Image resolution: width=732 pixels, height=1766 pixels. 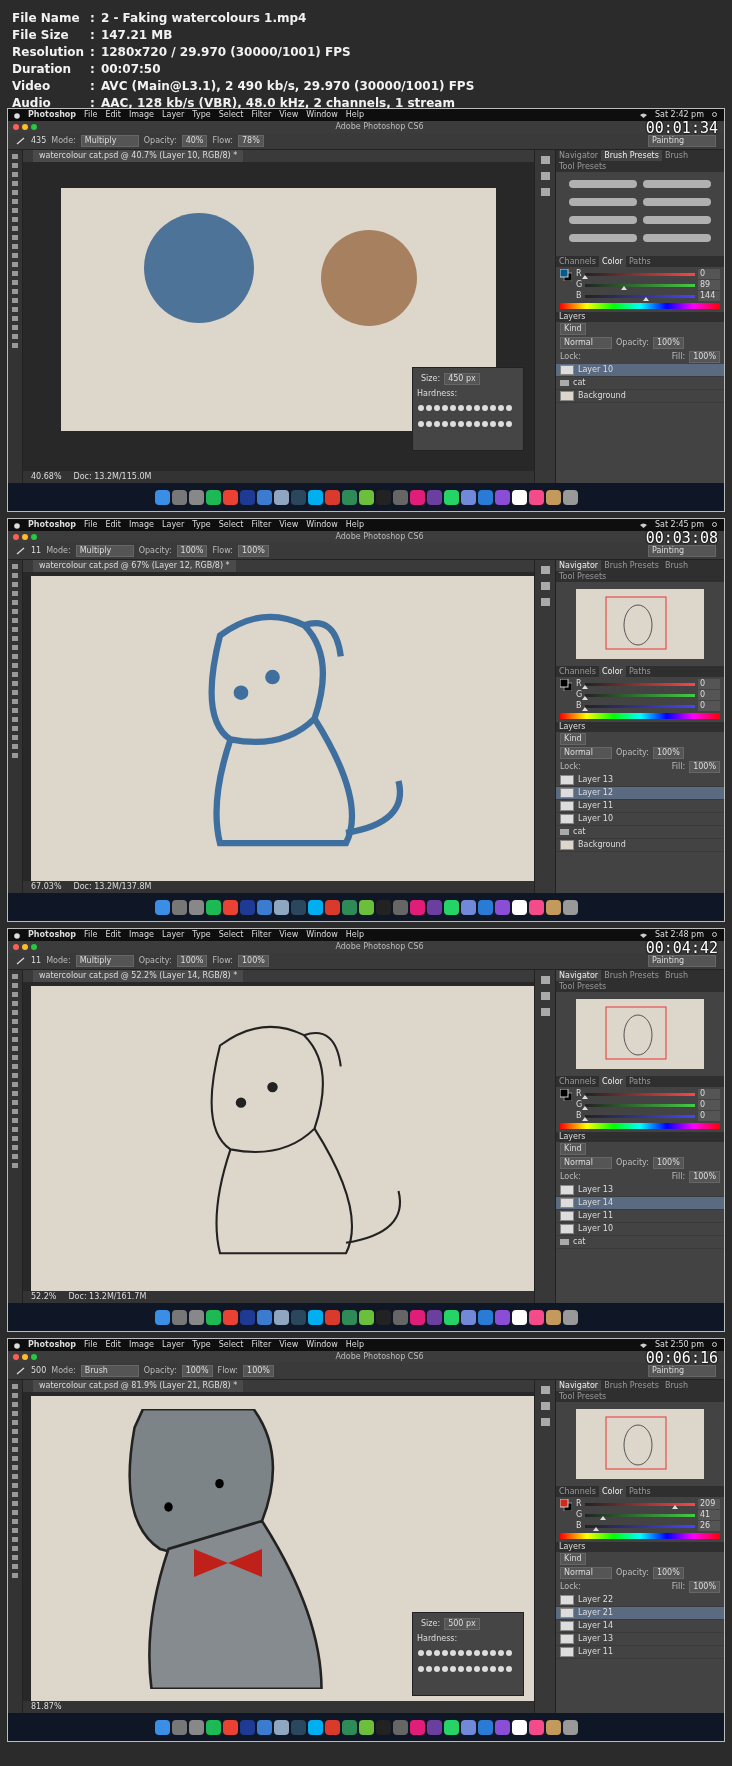 I want to click on brush-size: 500, so click(x=39, y=1371).